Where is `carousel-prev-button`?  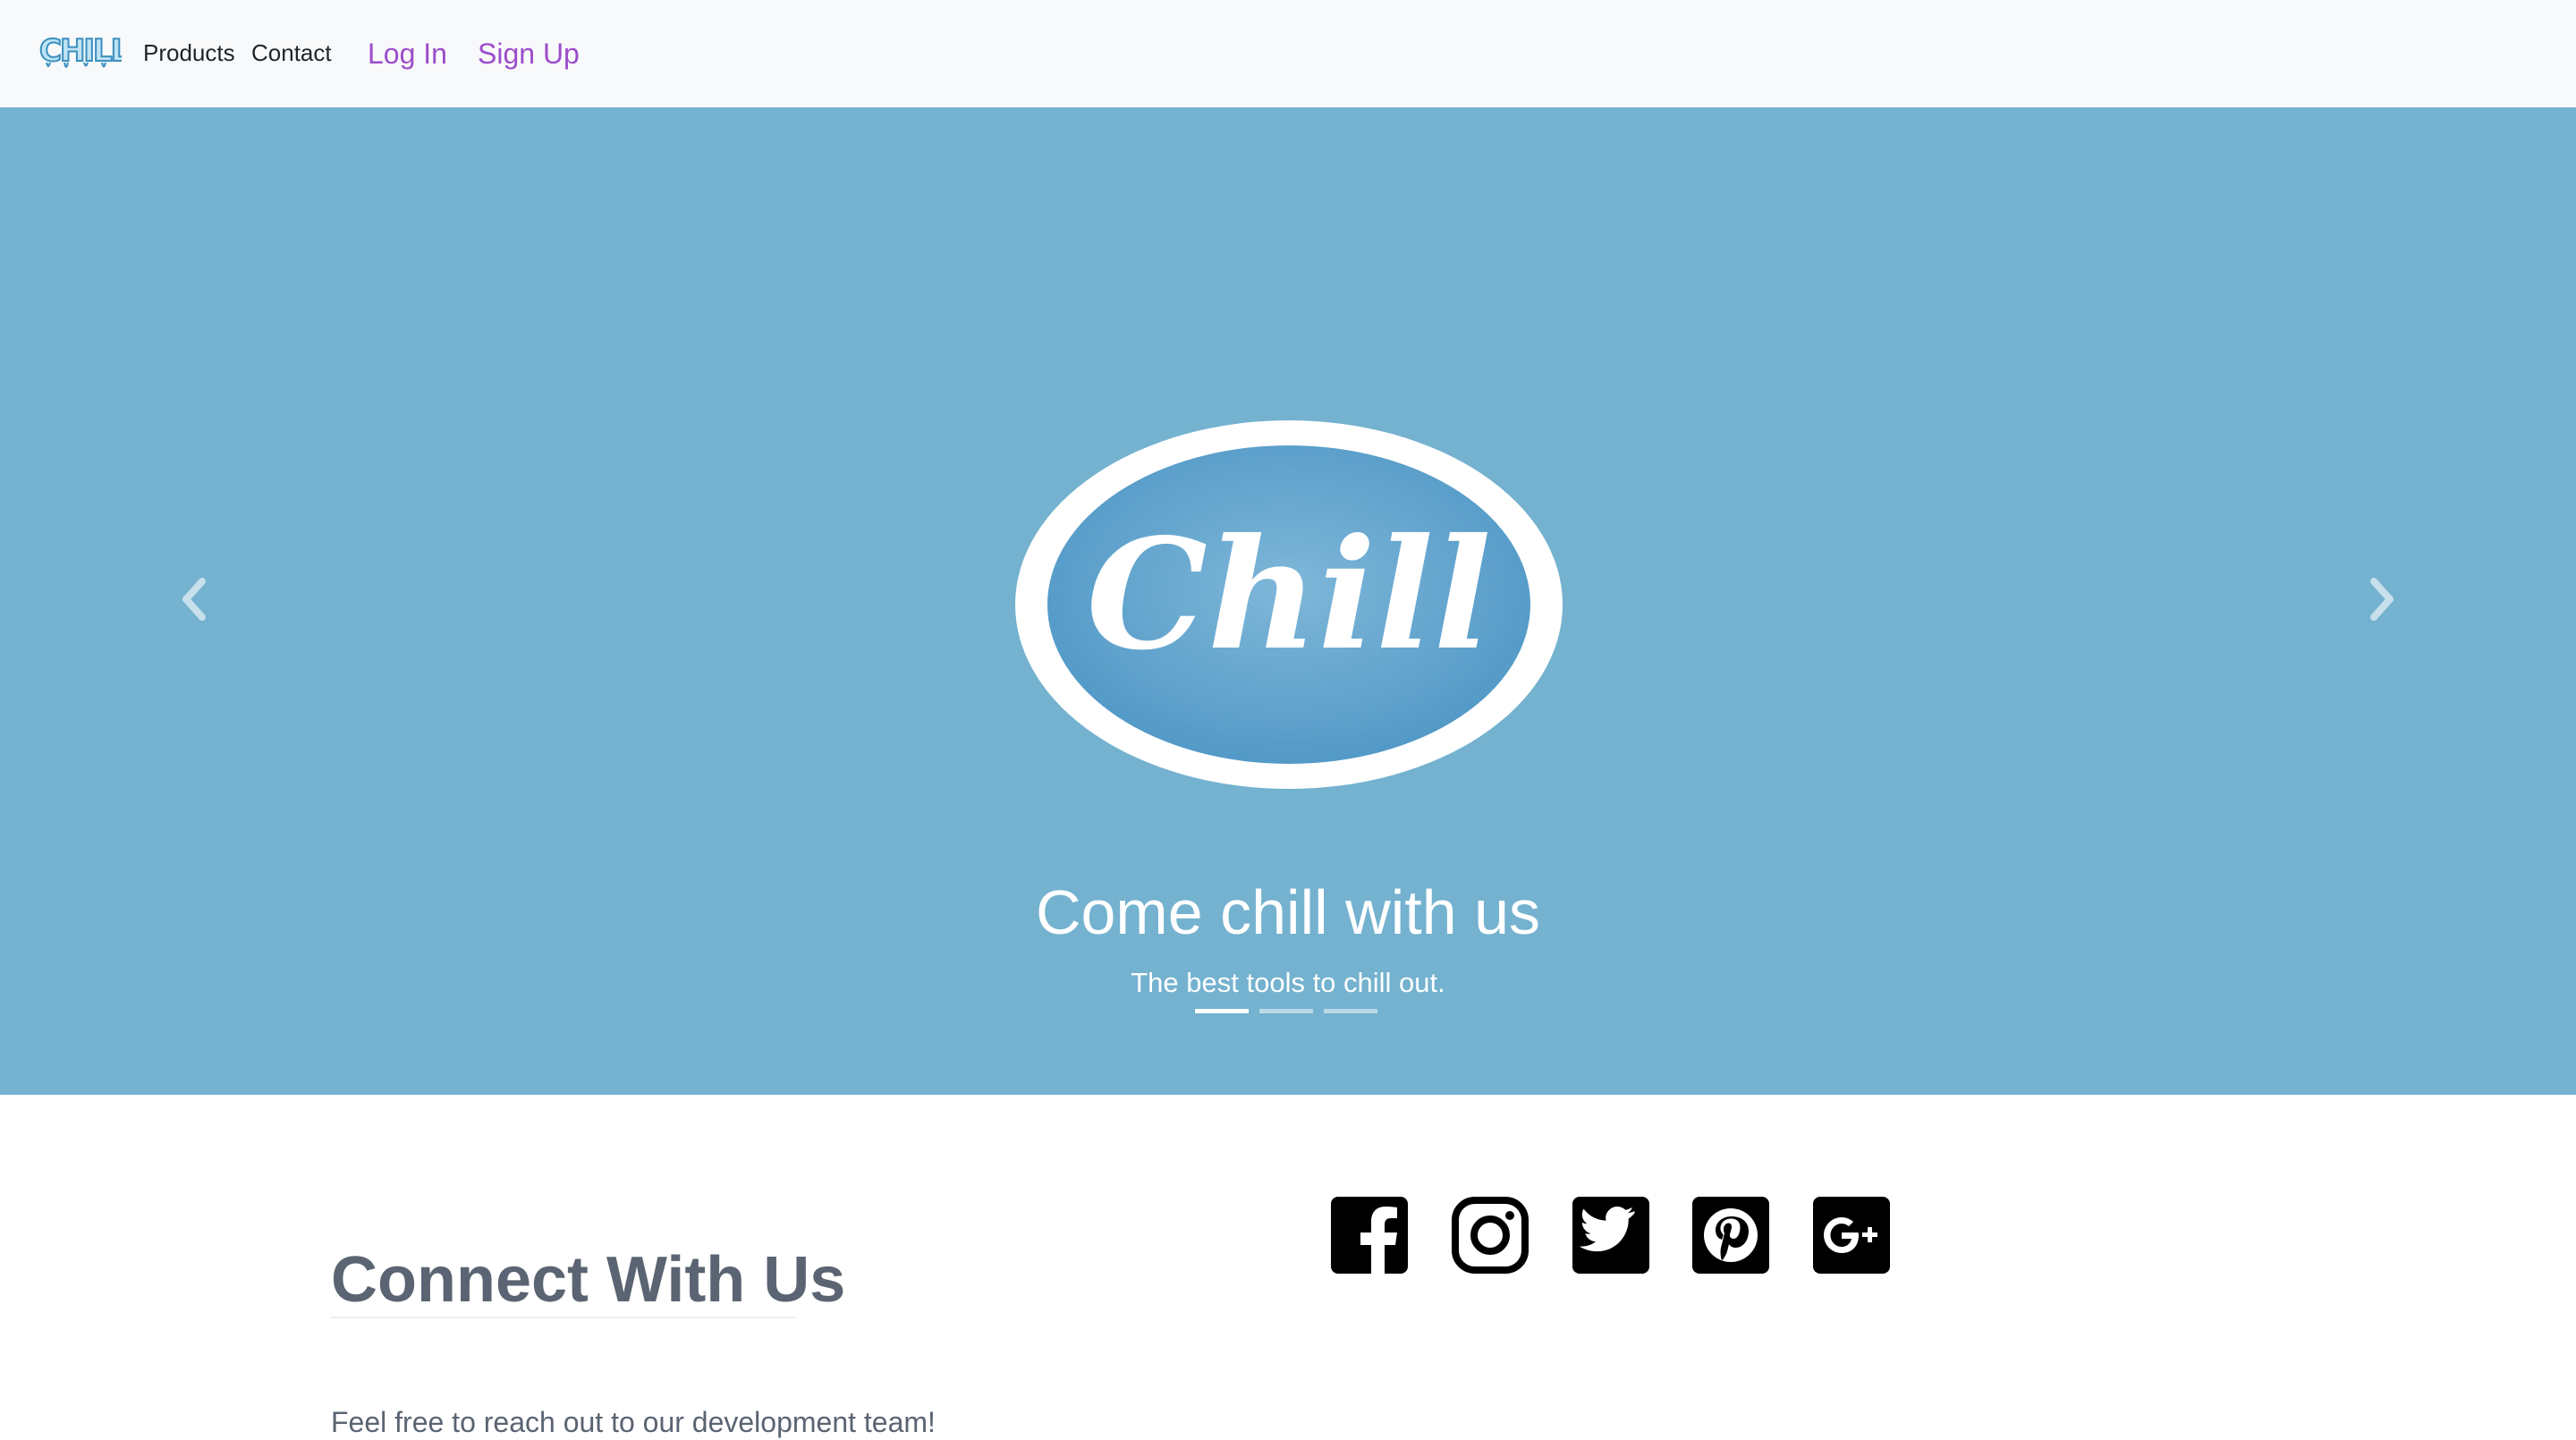
carousel-prev-button is located at coordinates (193, 599).